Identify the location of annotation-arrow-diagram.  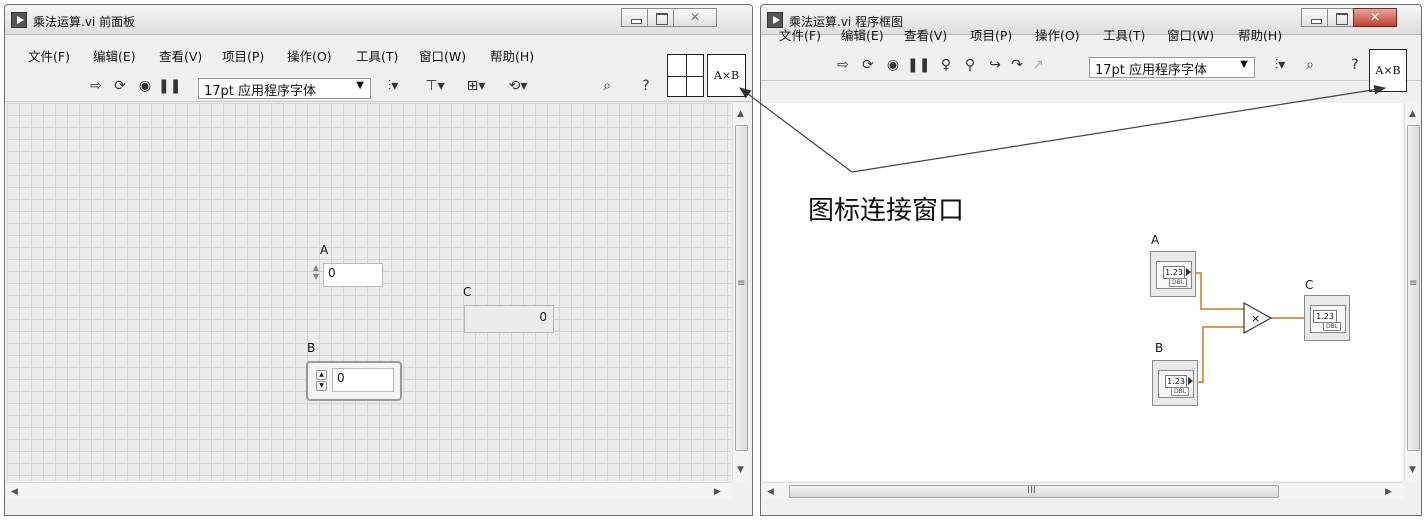
(1119, 128).